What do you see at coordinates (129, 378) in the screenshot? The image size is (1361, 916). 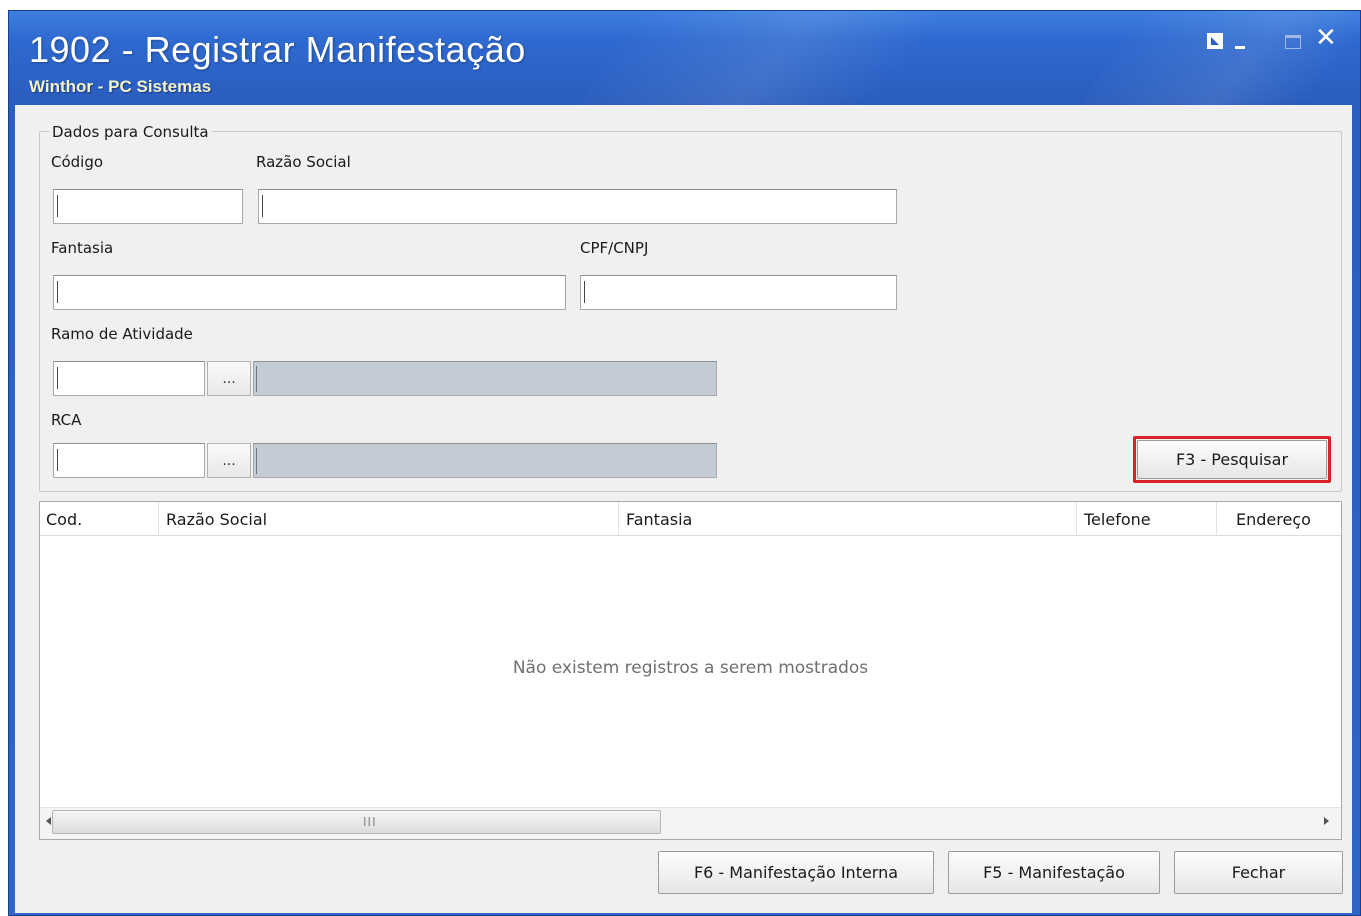 I see `ramo-atividade-code-input` at bounding box center [129, 378].